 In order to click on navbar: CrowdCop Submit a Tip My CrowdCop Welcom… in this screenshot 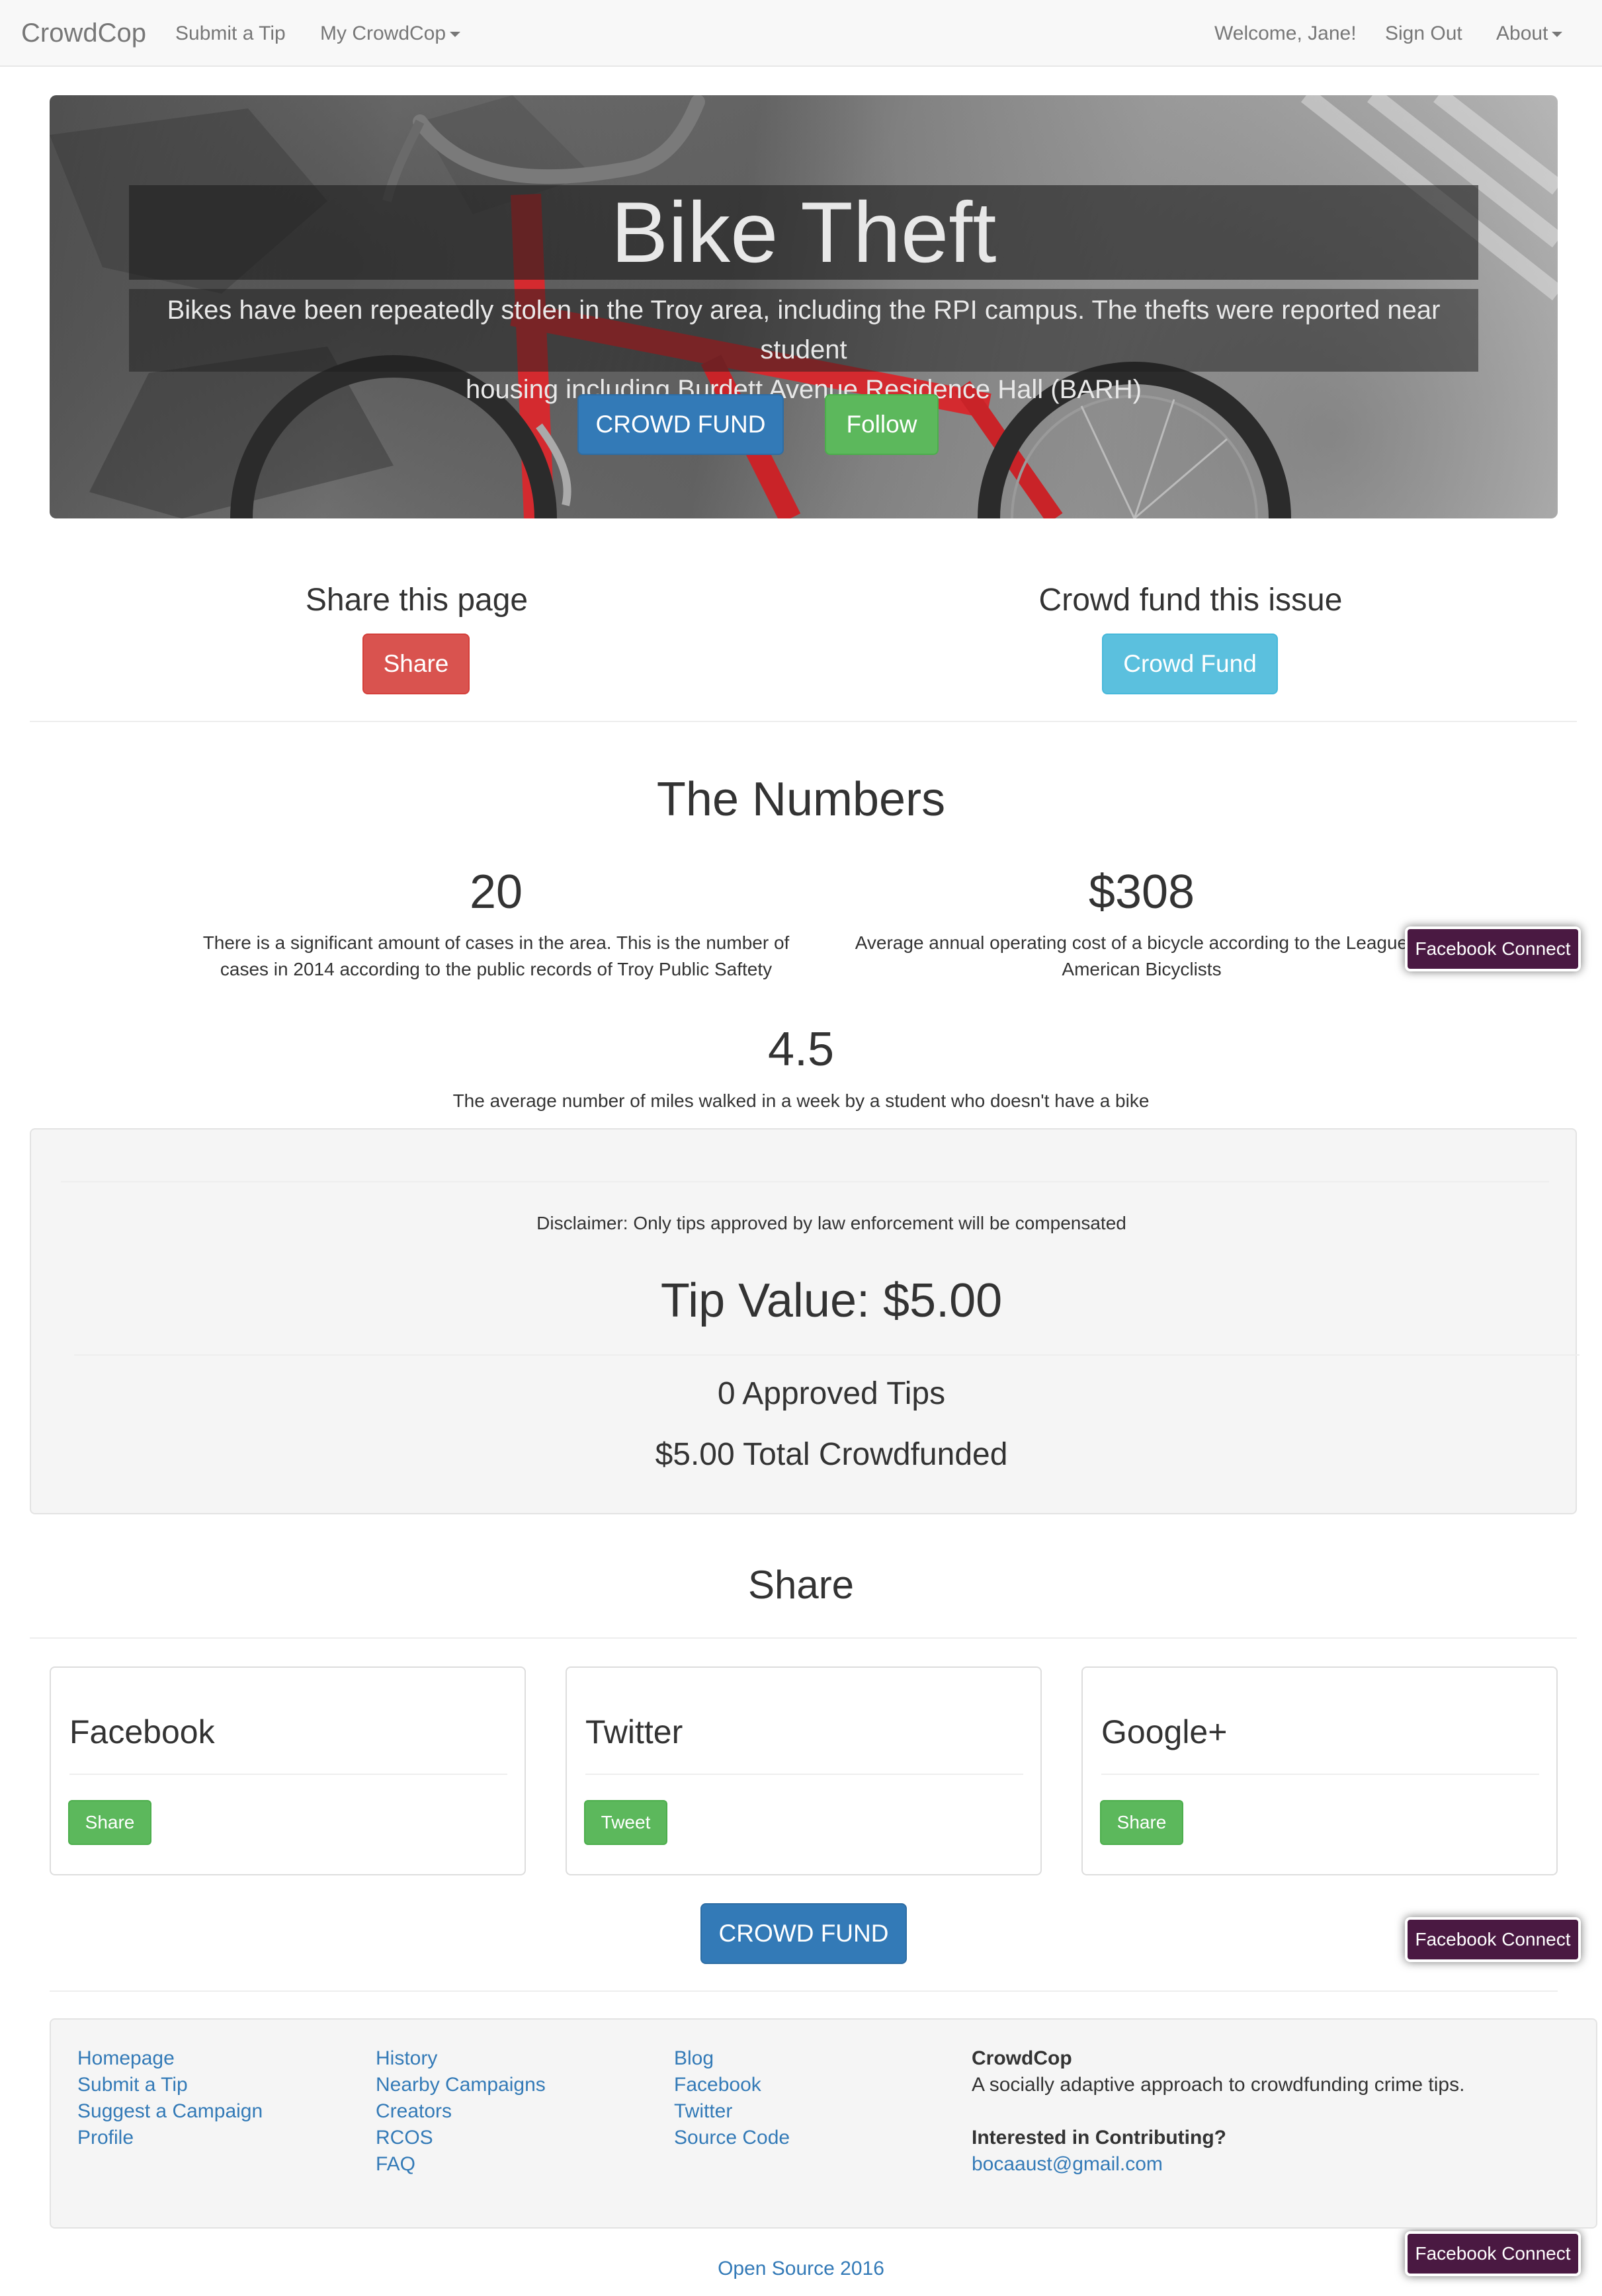, I will do `click(801, 33)`.